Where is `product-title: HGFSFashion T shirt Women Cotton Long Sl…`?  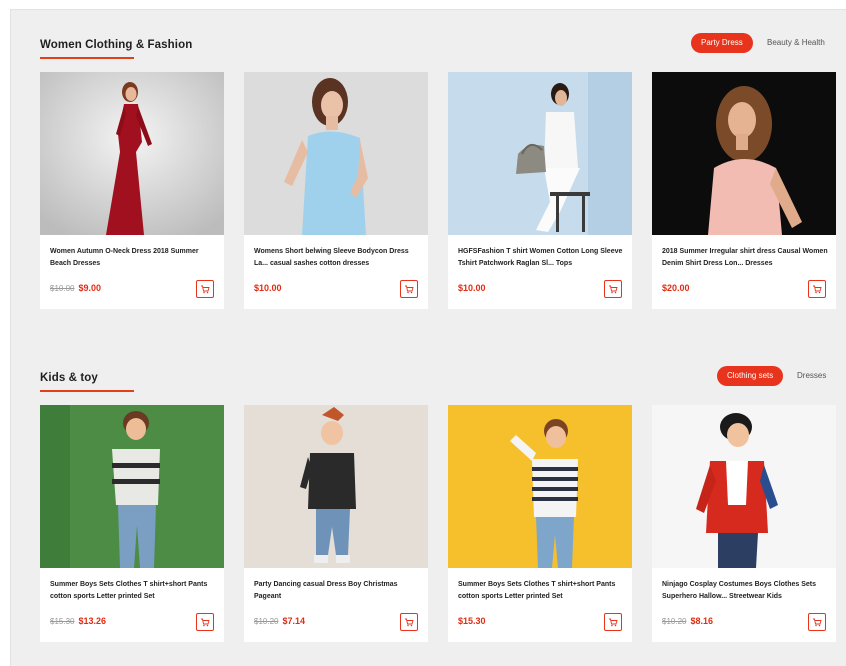
product-title: HGFSFashion T shirt Women Cotton Long Sl… is located at coordinates (542, 258).